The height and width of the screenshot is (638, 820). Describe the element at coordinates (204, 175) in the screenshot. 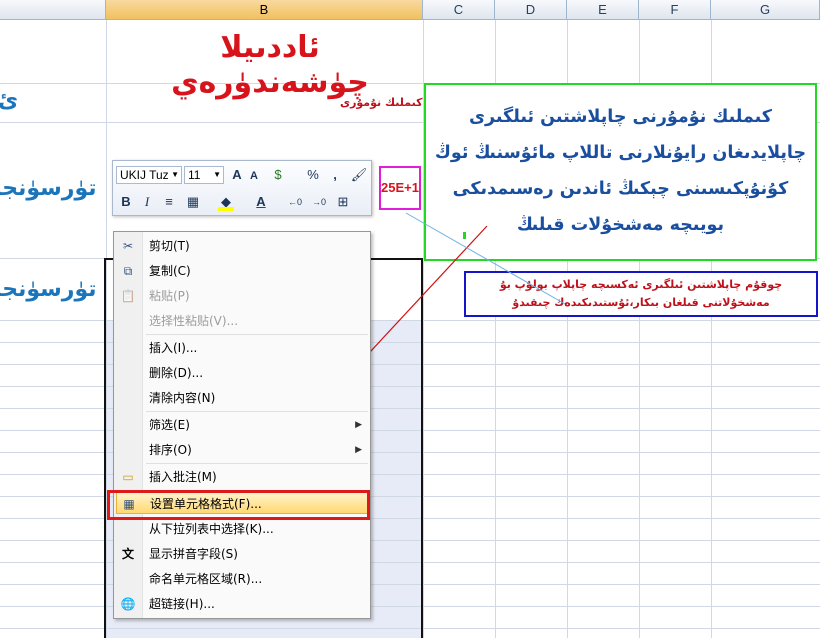

I see `font-size-select: 11 ▼` at that location.